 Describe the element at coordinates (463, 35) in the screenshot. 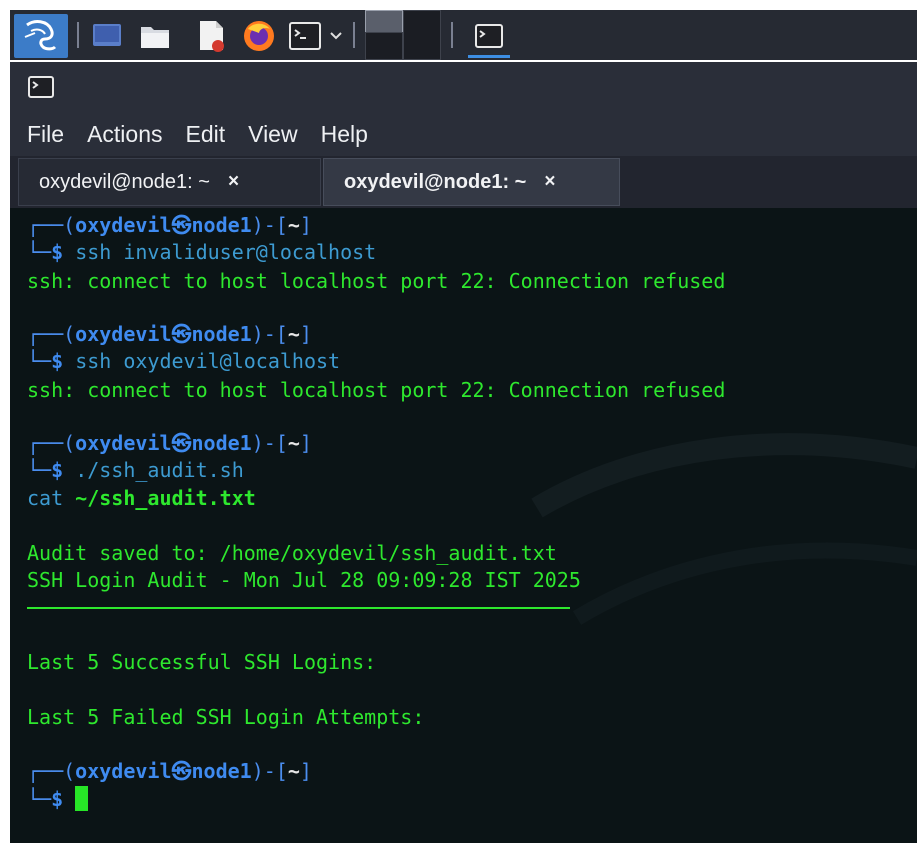

I see `top-panel` at that location.